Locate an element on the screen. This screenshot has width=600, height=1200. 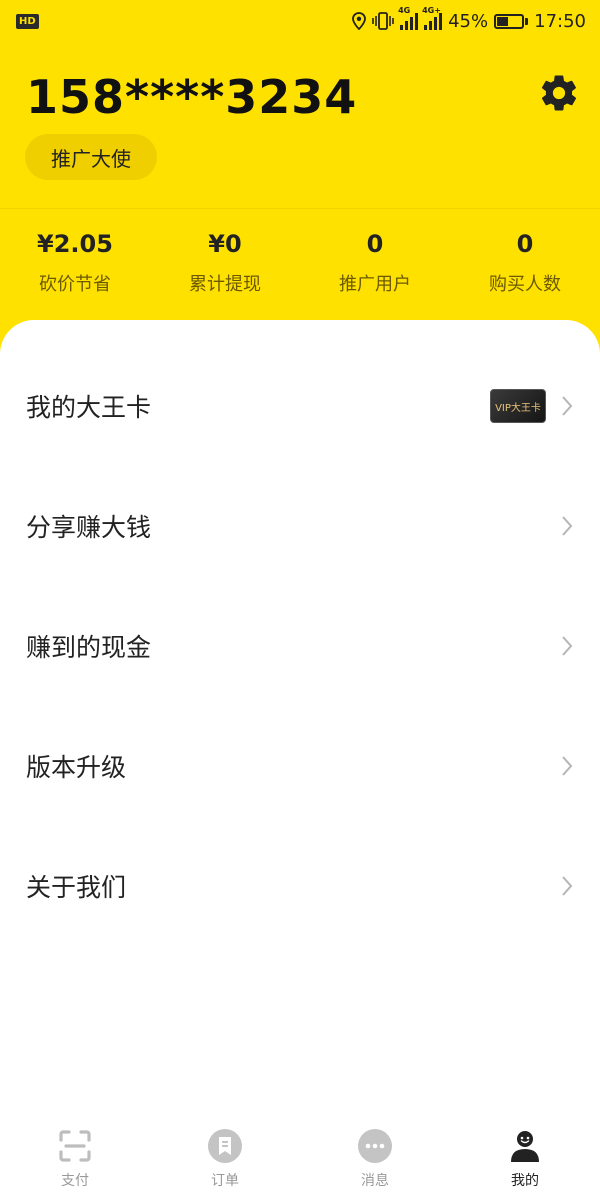
profile-icon is located at coordinates (525, 1146).